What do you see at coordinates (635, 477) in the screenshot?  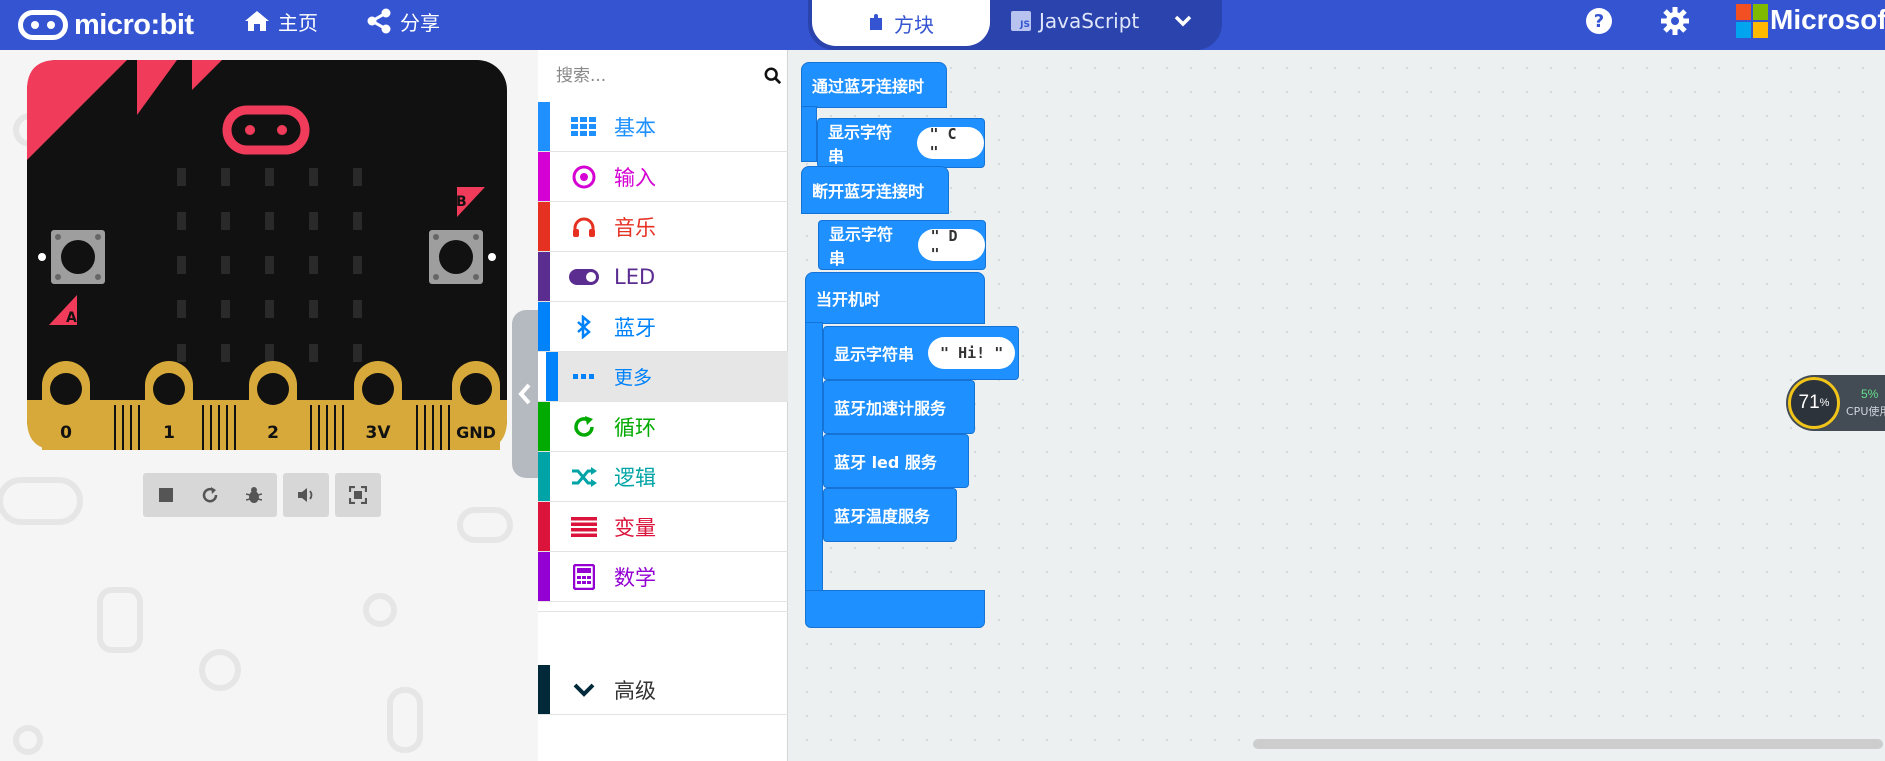 I see `category-logic-label: 逻辑` at bounding box center [635, 477].